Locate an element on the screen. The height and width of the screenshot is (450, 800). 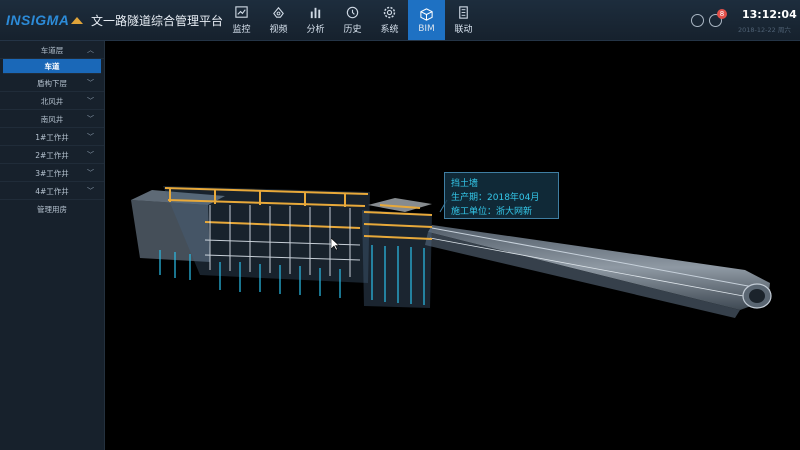
nav-bim: BIM is located at coordinates (426, 20).